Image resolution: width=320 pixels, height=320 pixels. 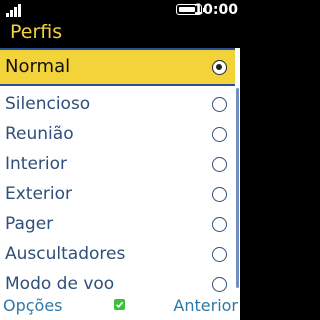 I want to click on list-item-label: Interior, so click(x=36, y=164).